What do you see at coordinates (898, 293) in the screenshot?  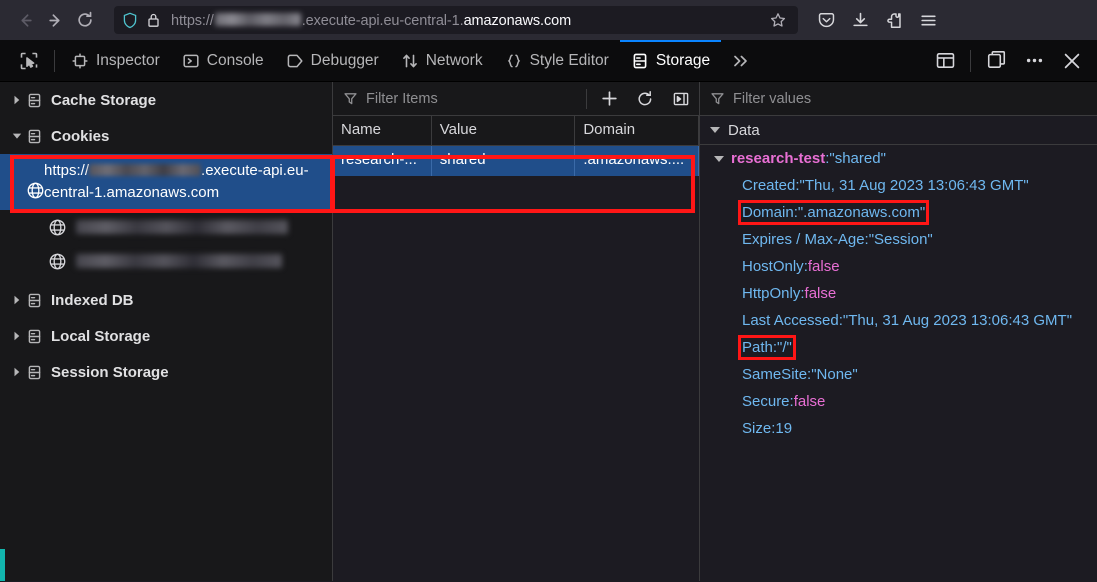 I see `property-httponly: HttpOnly: false` at bounding box center [898, 293].